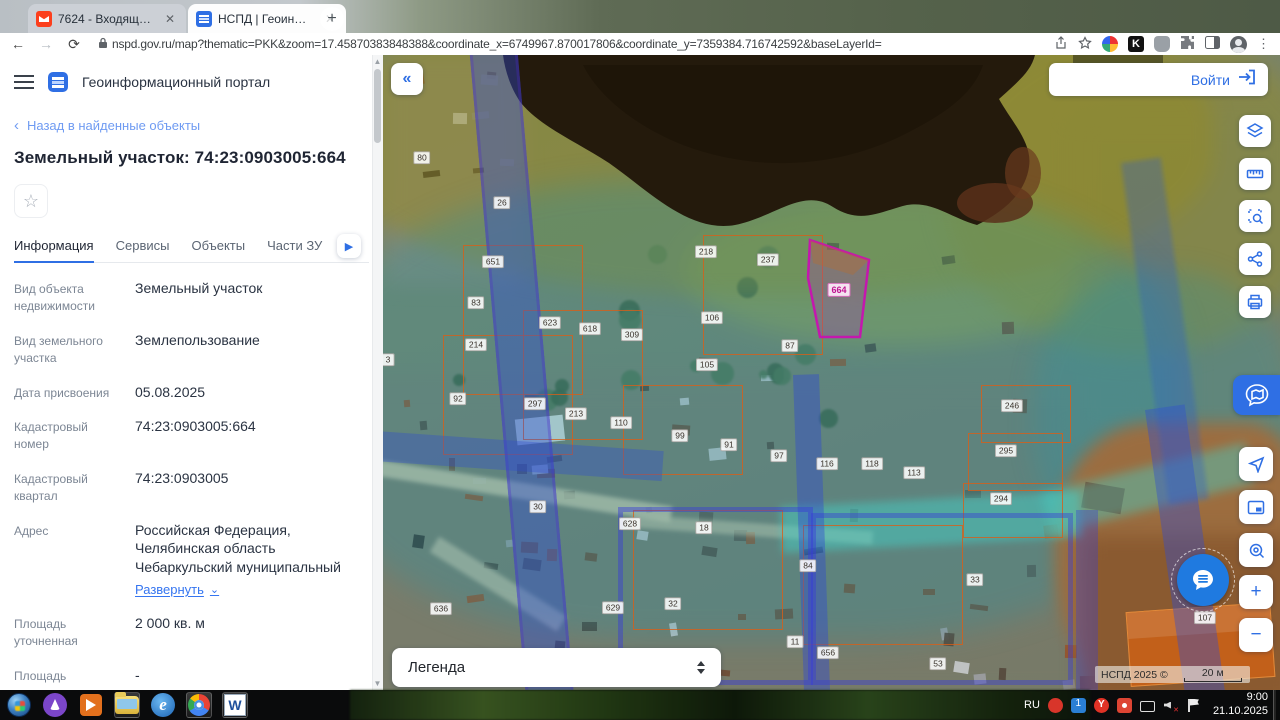 The image size is (1280, 720). What do you see at coordinates (182, 477) in the screenshot?
I see `field-value: 74:23:0903005` at bounding box center [182, 477].